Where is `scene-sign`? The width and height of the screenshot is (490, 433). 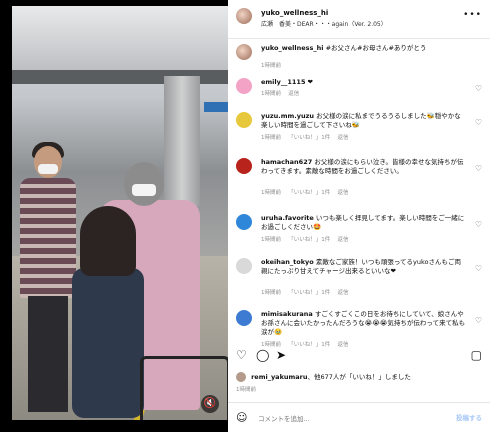 scene-sign is located at coordinates (216, 107).